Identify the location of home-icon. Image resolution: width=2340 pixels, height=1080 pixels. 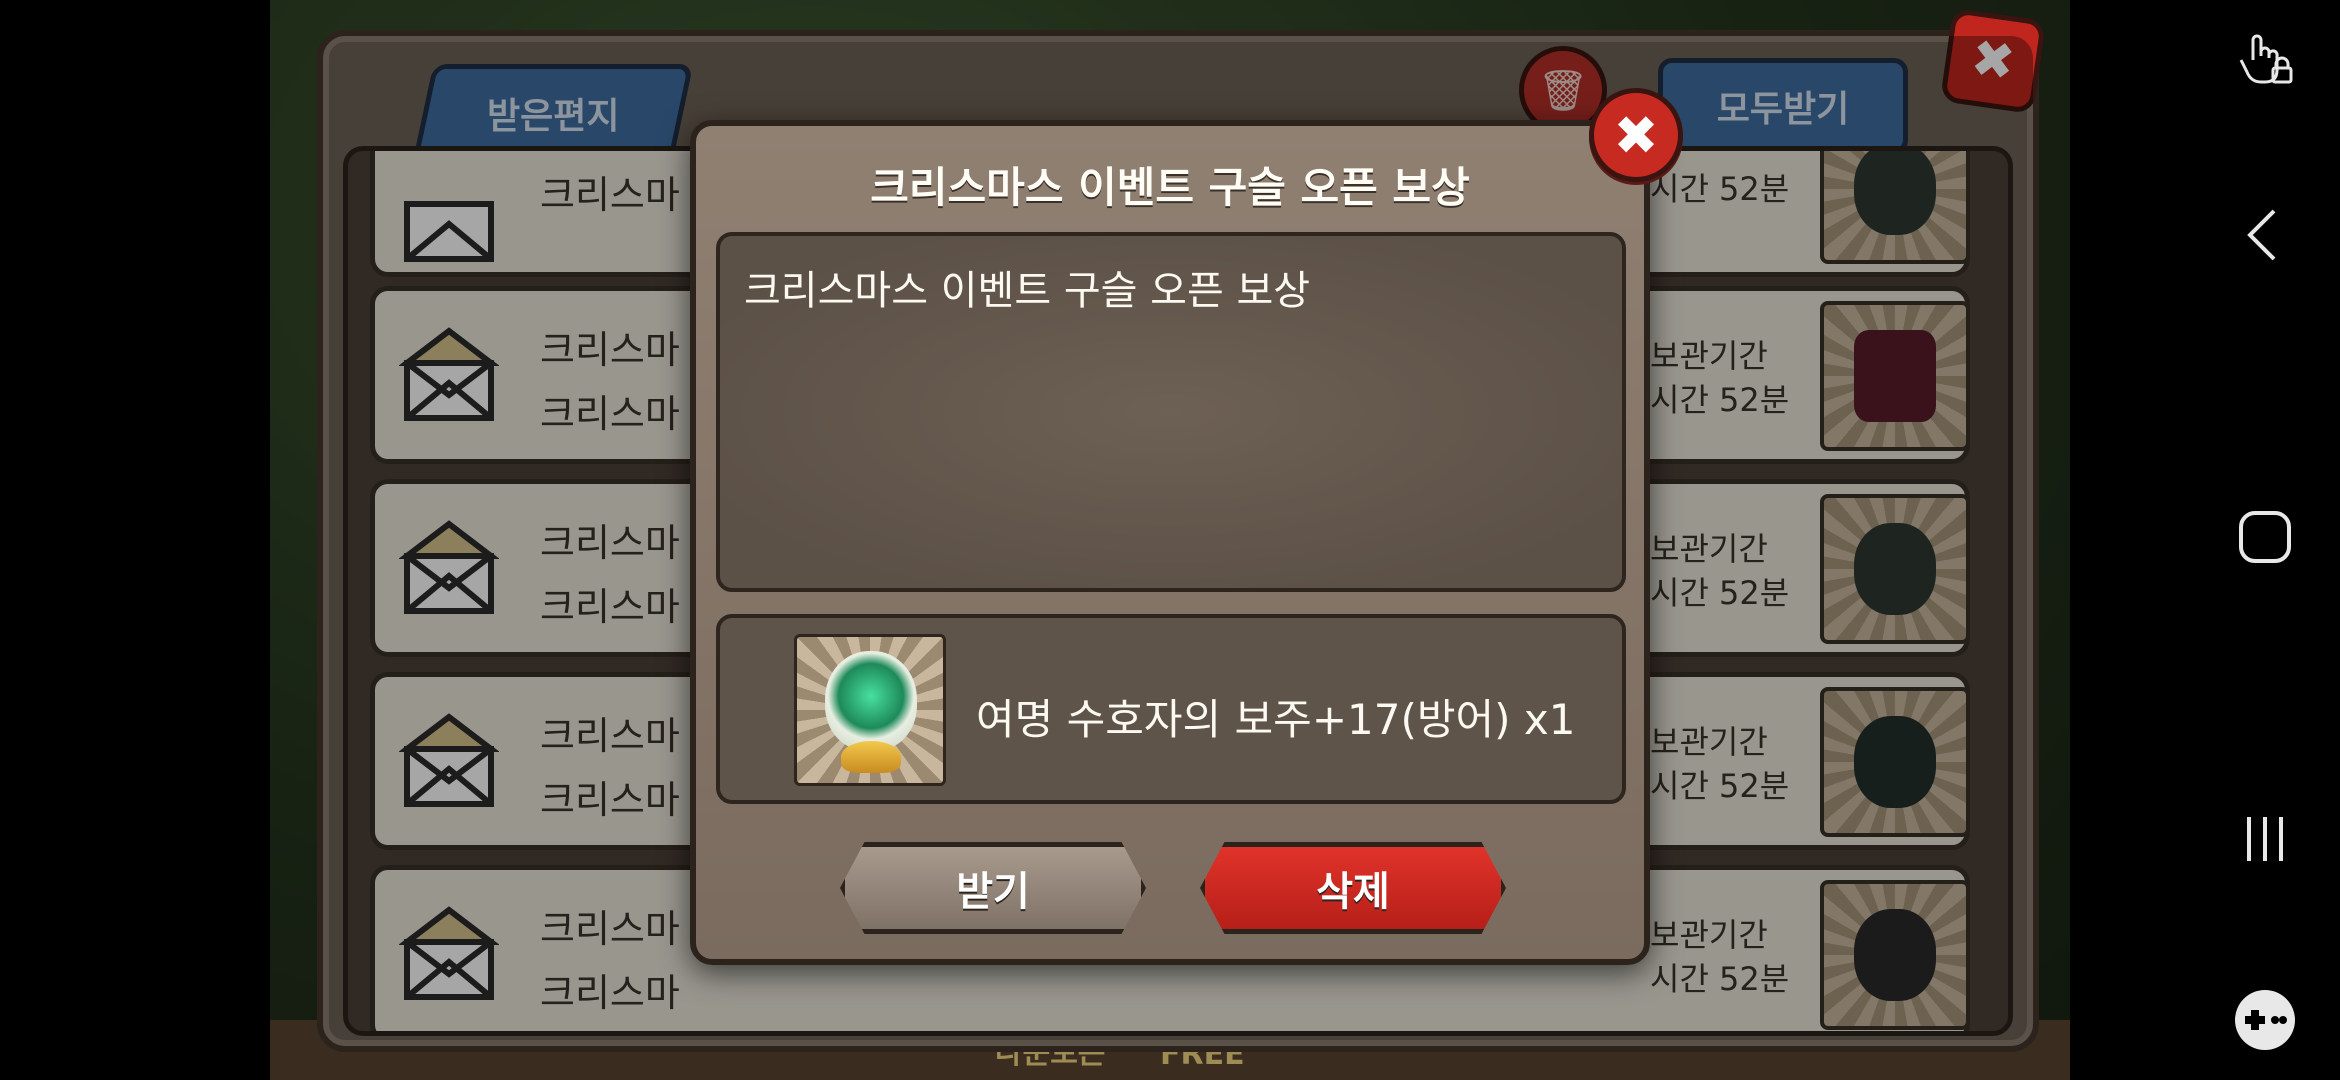
(2265, 537).